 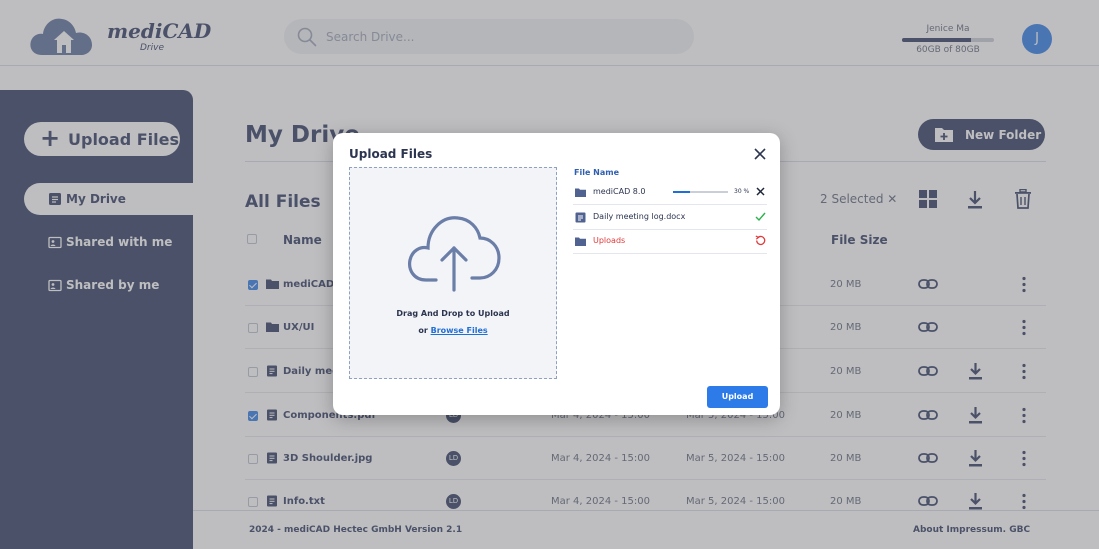 I want to click on cloud-upload-icon, so click(x=454, y=254).